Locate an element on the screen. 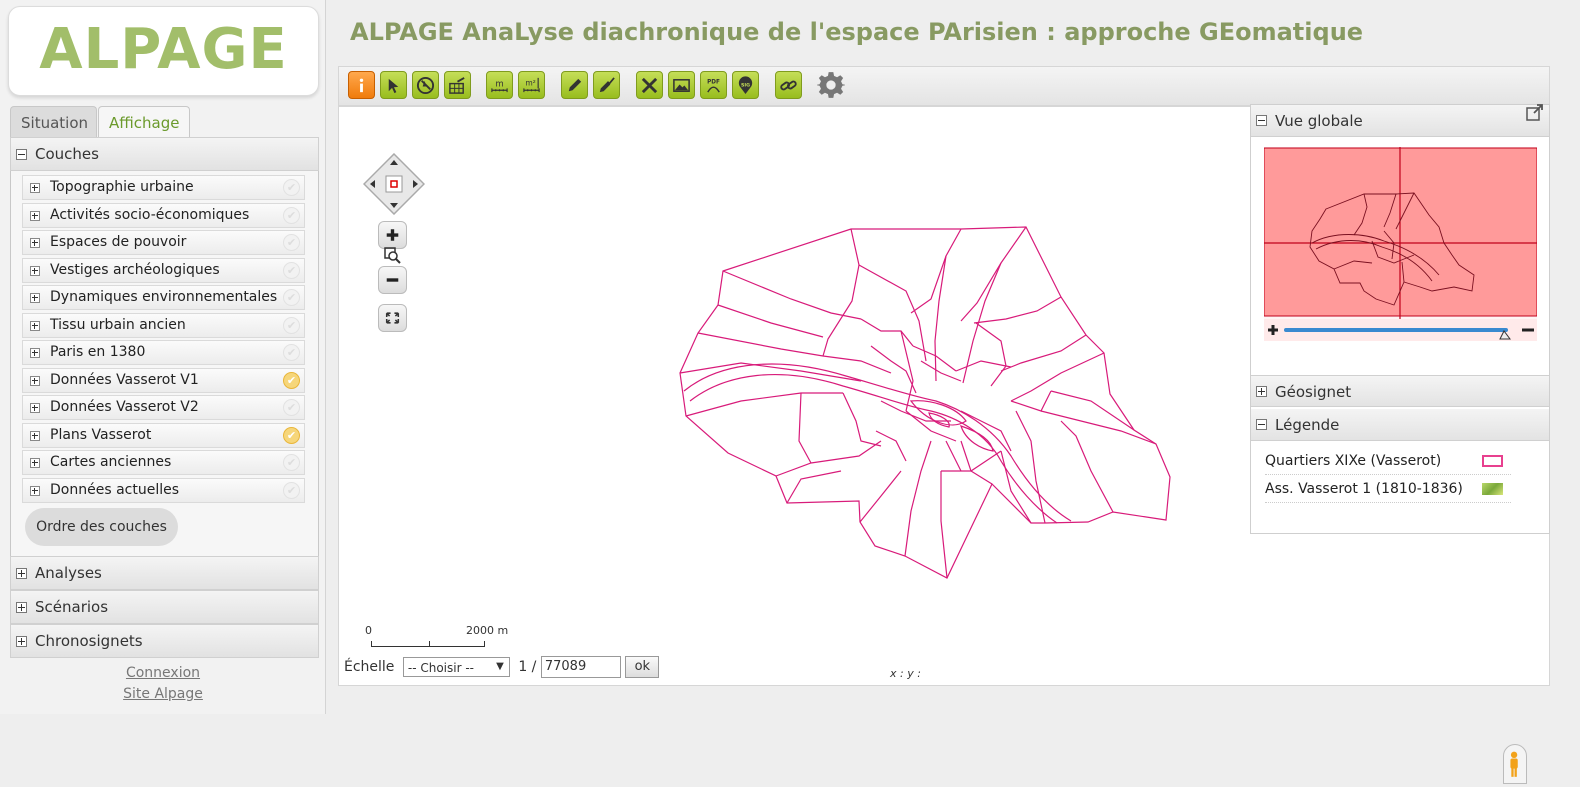  layer-item-donnees-actuelles: Données actuelles ✔ is located at coordinates (163, 490).